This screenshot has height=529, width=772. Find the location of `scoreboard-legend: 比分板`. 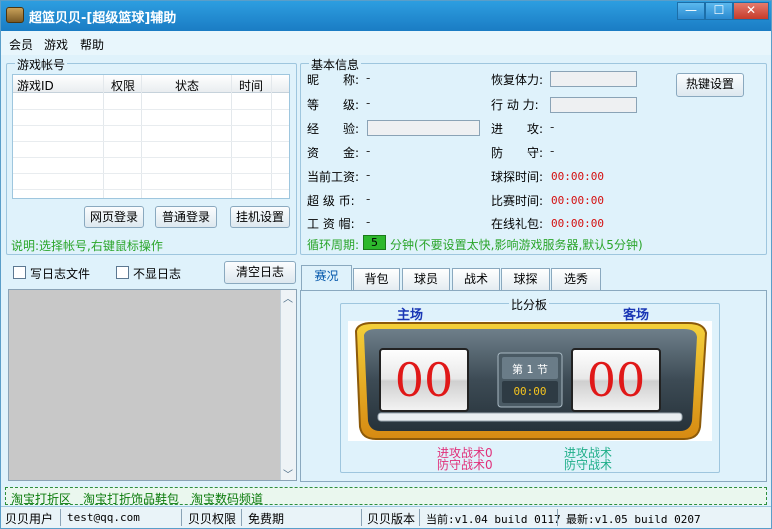

scoreboard-legend: 比分板 is located at coordinates (529, 304).